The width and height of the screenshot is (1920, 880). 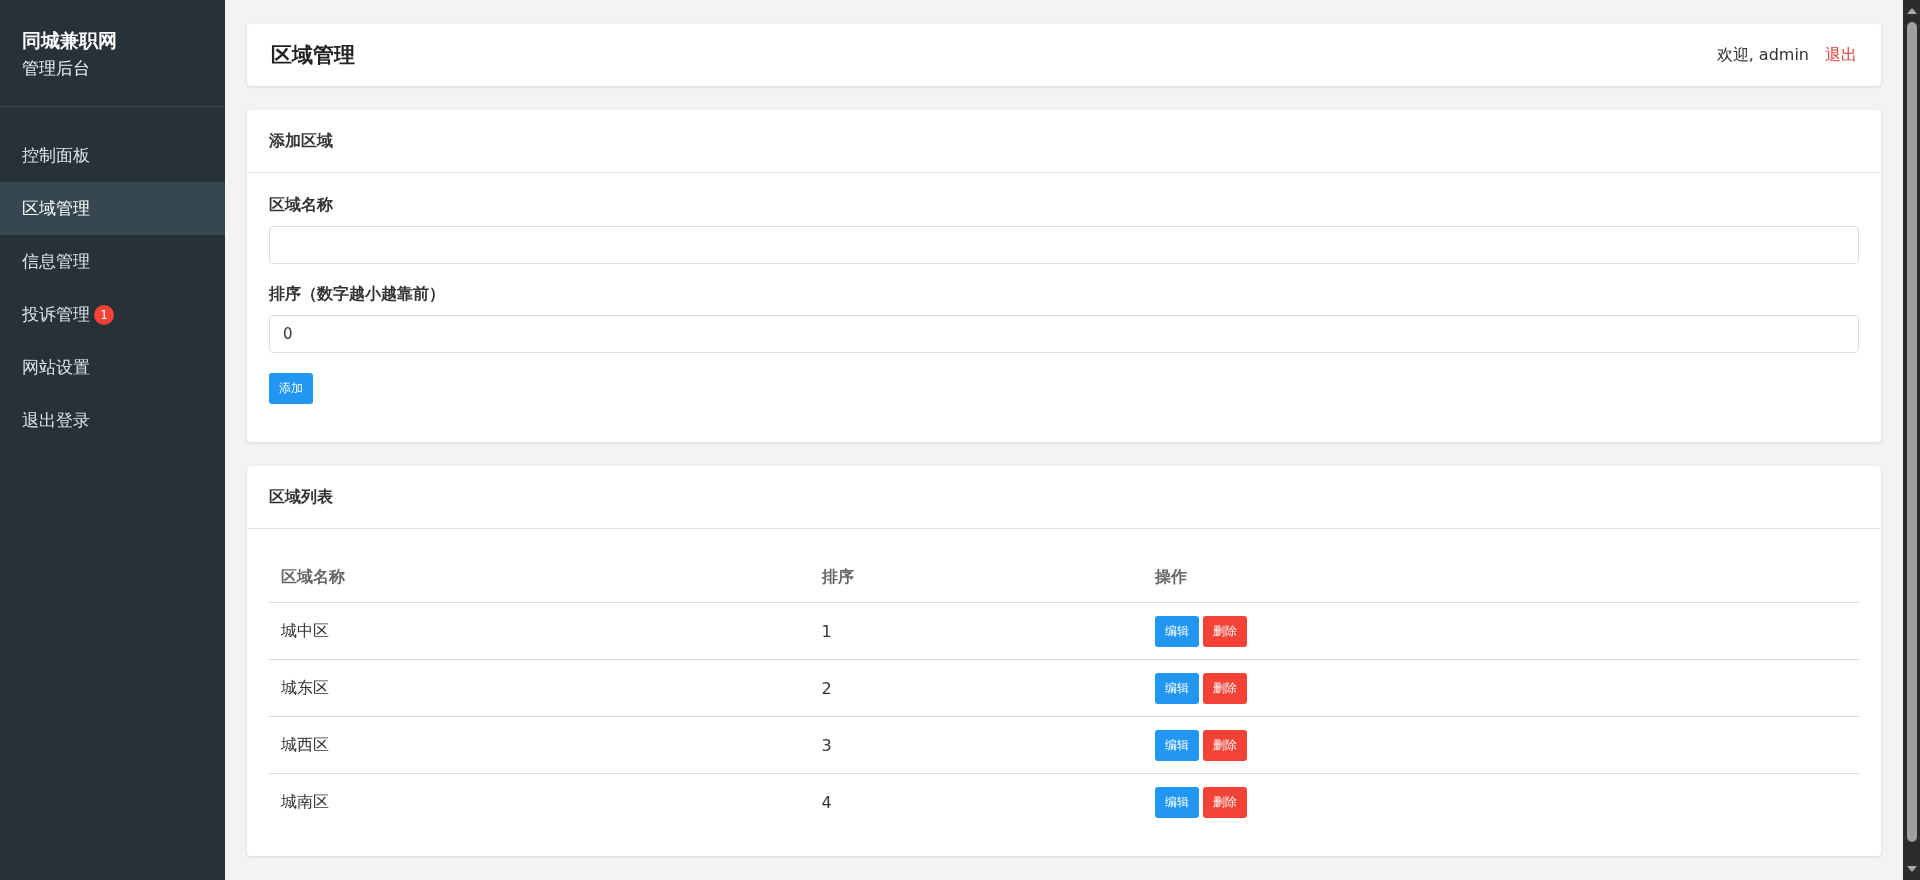 I want to click on count-badge: 1, so click(x=104, y=314).